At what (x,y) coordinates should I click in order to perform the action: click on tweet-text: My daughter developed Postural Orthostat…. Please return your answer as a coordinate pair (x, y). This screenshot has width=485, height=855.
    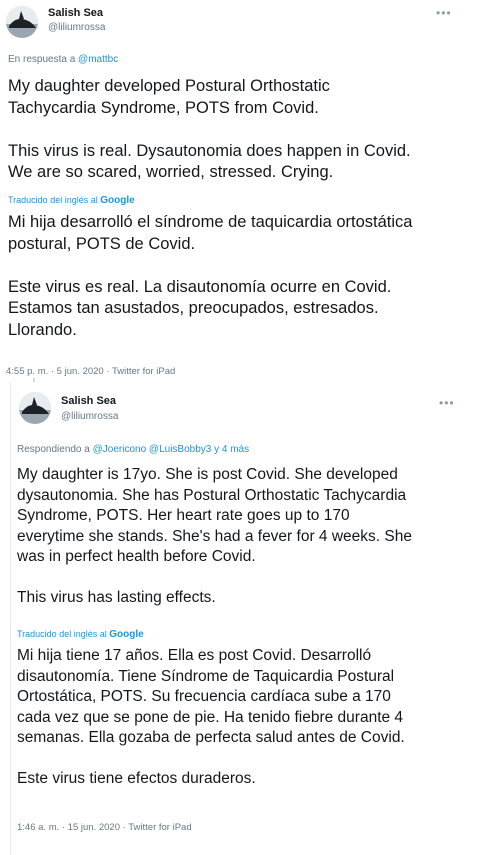
    Looking at the image, I should click on (209, 129).